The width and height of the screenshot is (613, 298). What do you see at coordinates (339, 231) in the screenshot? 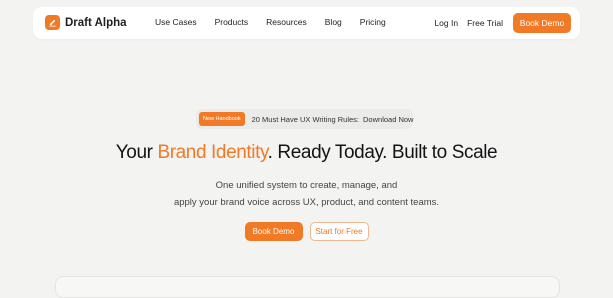
I see `start-for-free-button: Start for Free` at bounding box center [339, 231].